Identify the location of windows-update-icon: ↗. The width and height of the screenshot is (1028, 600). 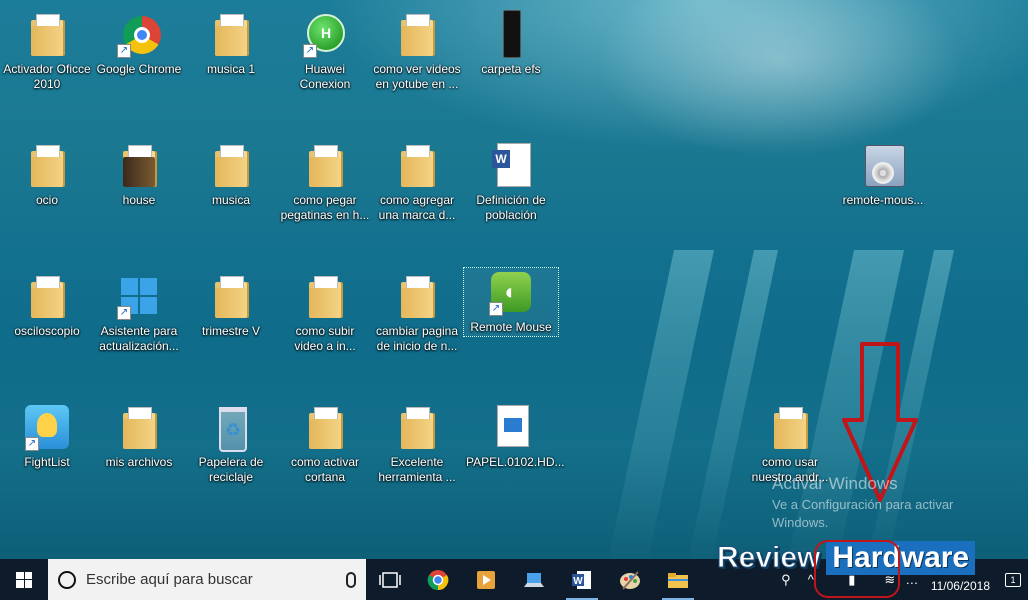
(139, 296).